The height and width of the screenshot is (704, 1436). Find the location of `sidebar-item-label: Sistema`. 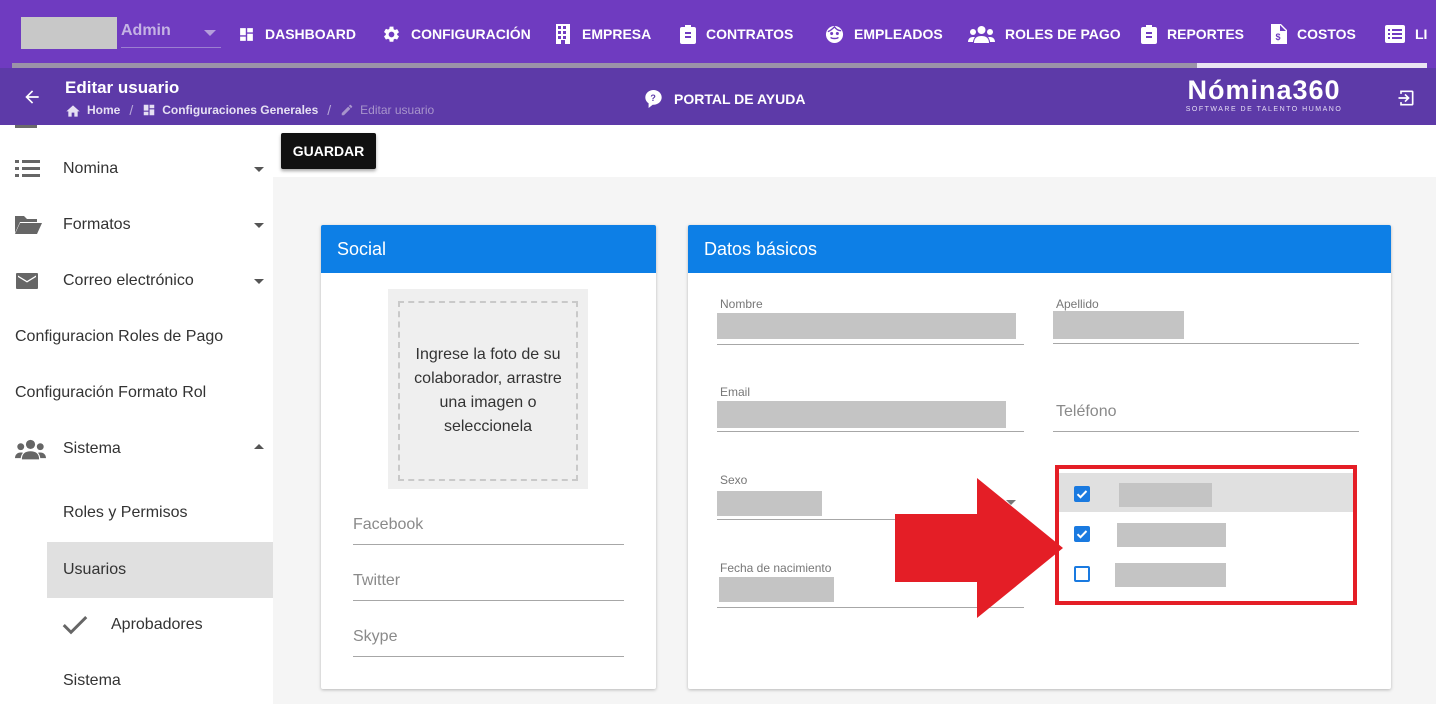

sidebar-item-label: Sistema is located at coordinates (92, 448).